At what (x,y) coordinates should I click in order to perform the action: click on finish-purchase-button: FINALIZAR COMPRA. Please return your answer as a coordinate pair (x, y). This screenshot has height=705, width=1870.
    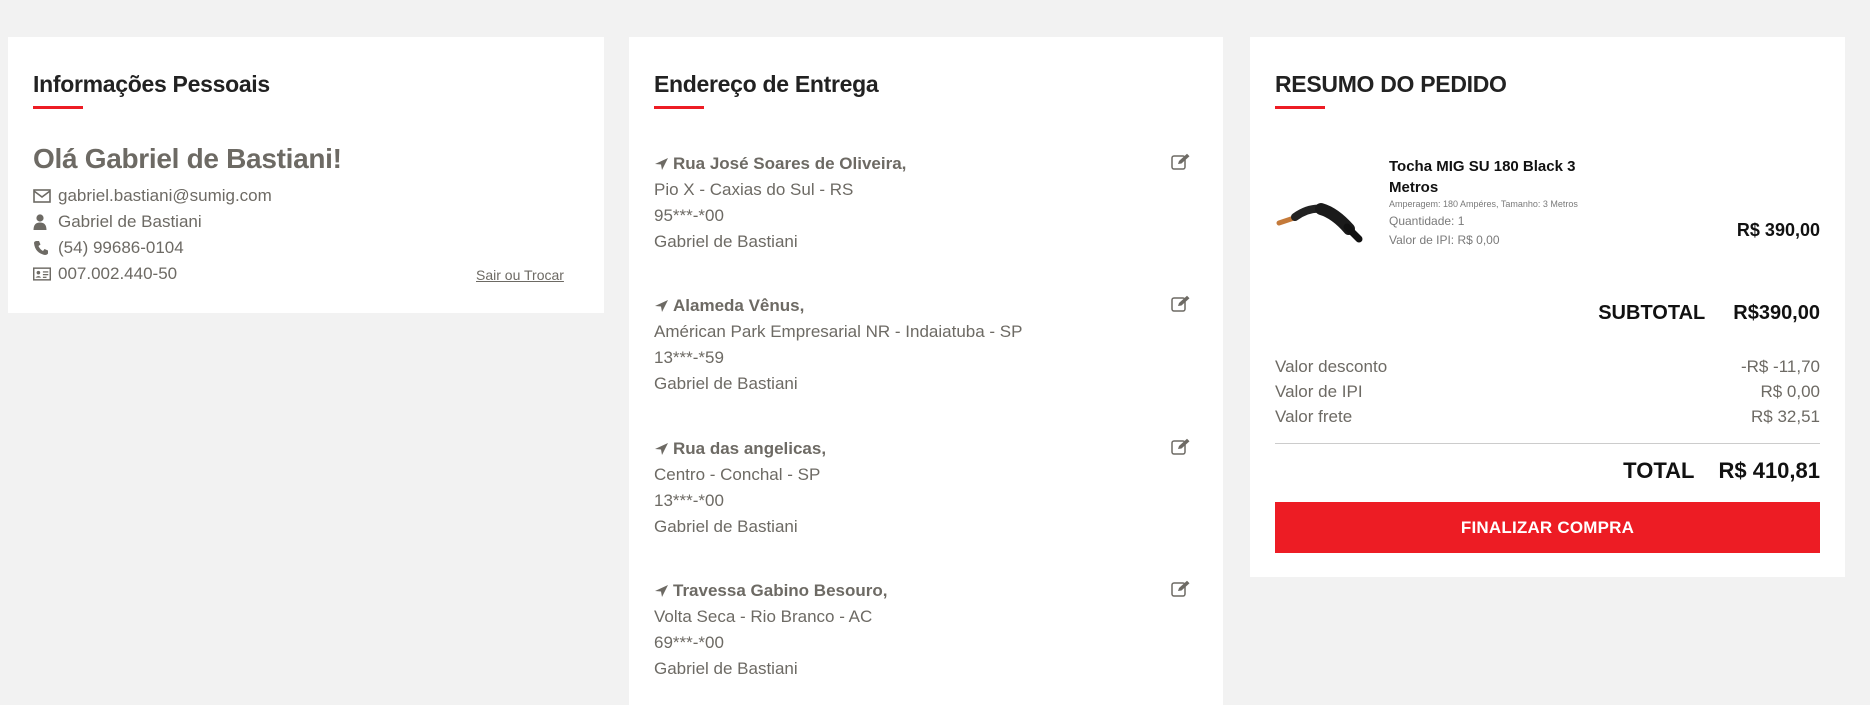
    Looking at the image, I should click on (1547, 527).